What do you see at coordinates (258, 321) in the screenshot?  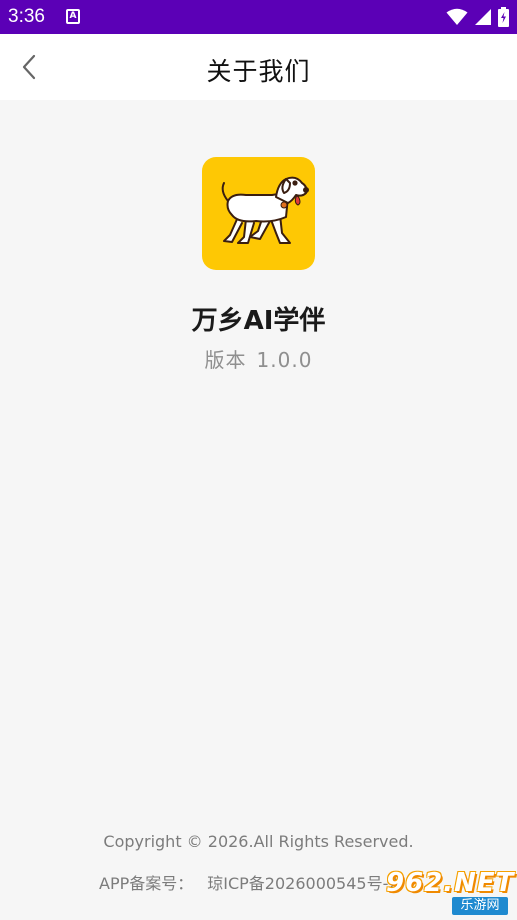 I see `app-name: 万乡AI学伴` at bounding box center [258, 321].